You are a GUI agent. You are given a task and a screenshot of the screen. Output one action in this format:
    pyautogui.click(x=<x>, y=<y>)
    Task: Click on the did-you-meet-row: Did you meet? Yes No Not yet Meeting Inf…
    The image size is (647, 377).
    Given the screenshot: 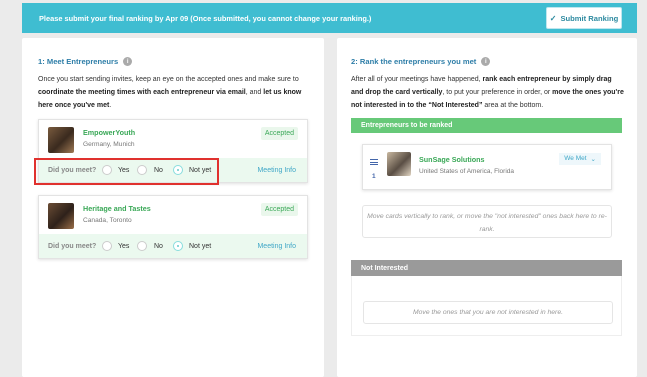 What is the action you would take?
    pyautogui.click(x=173, y=246)
    